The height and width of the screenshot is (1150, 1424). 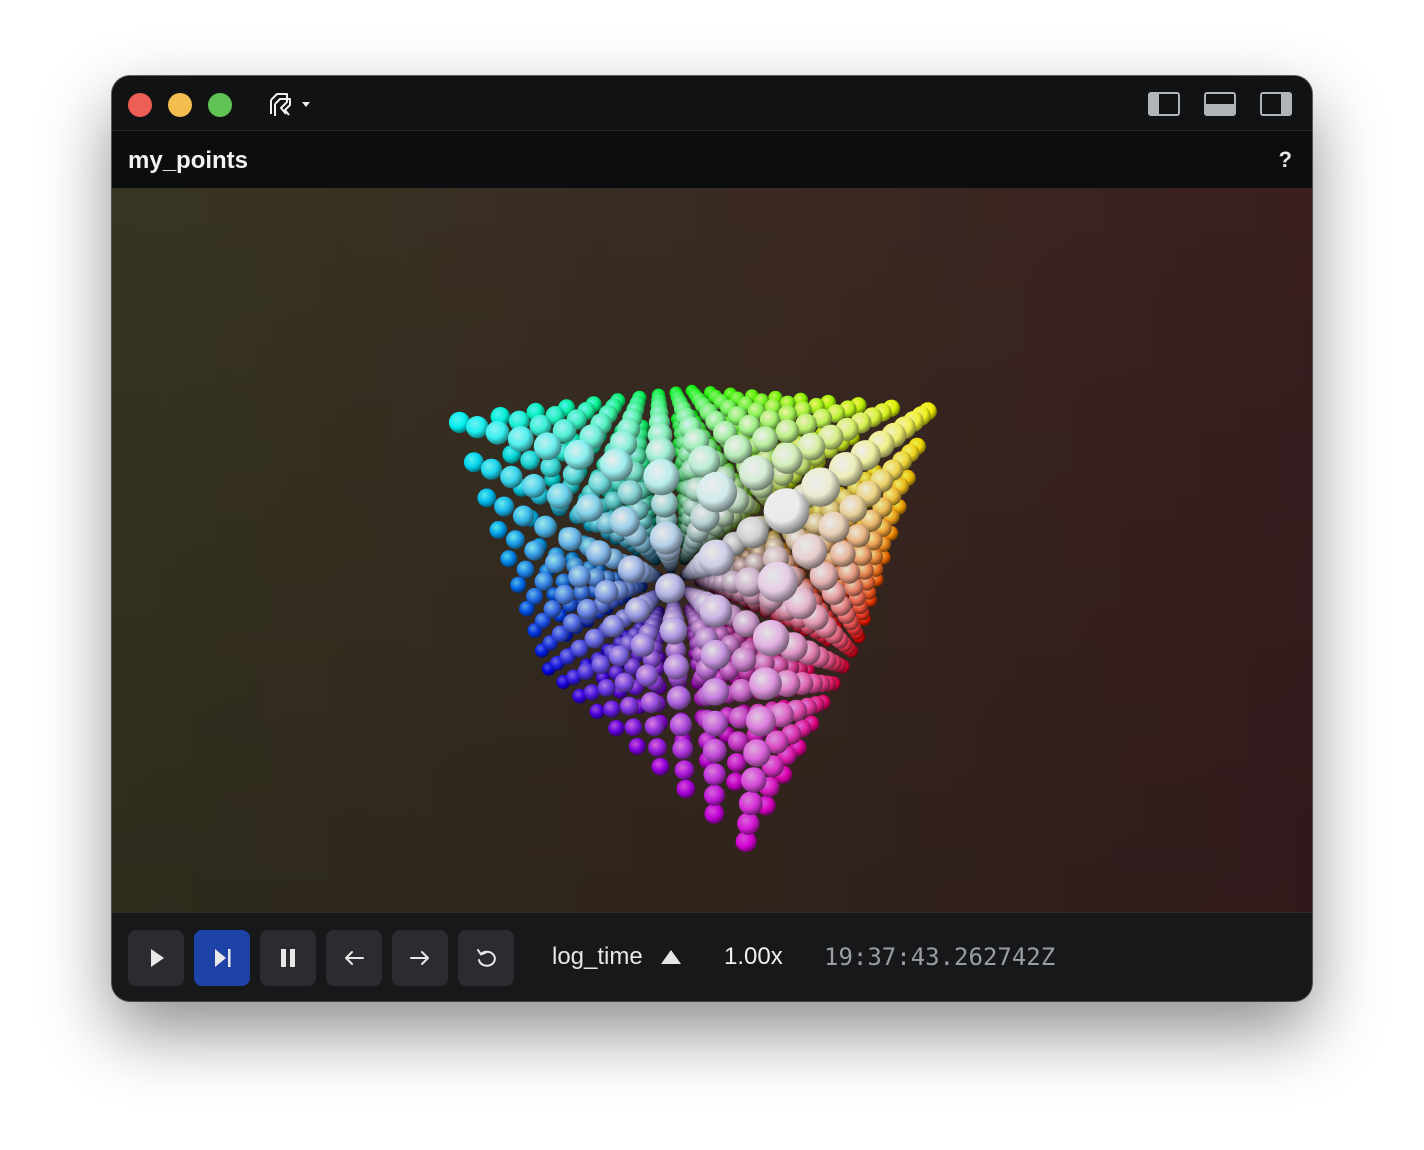 What do you see at coordinates (180, 105) in the screenshot?
I see `minimize-window-button` at bounding box center [180, 105].